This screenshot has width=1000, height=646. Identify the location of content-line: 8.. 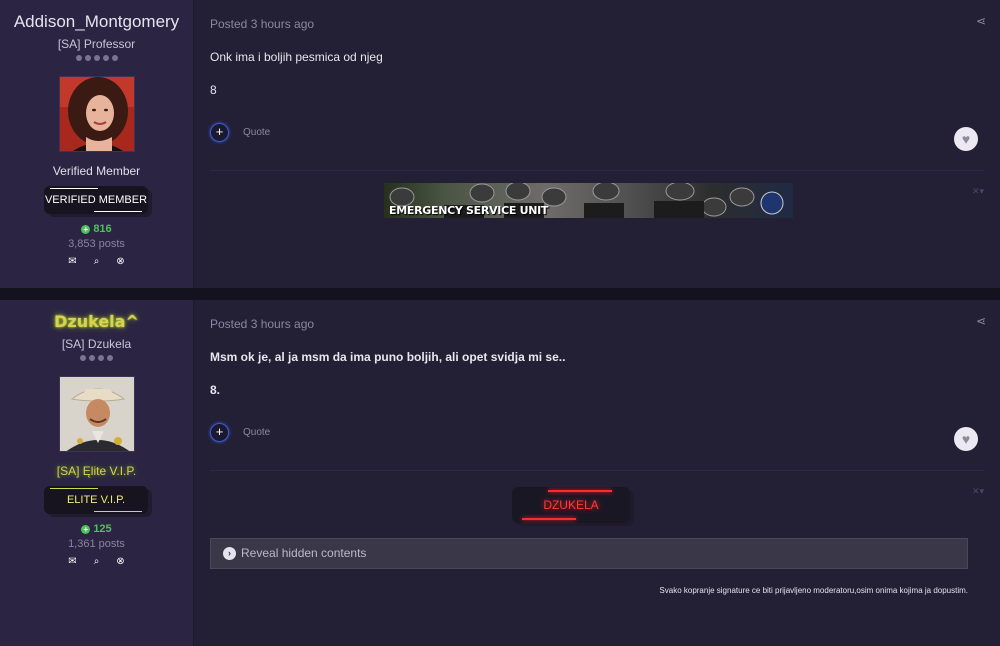
(215, 390).